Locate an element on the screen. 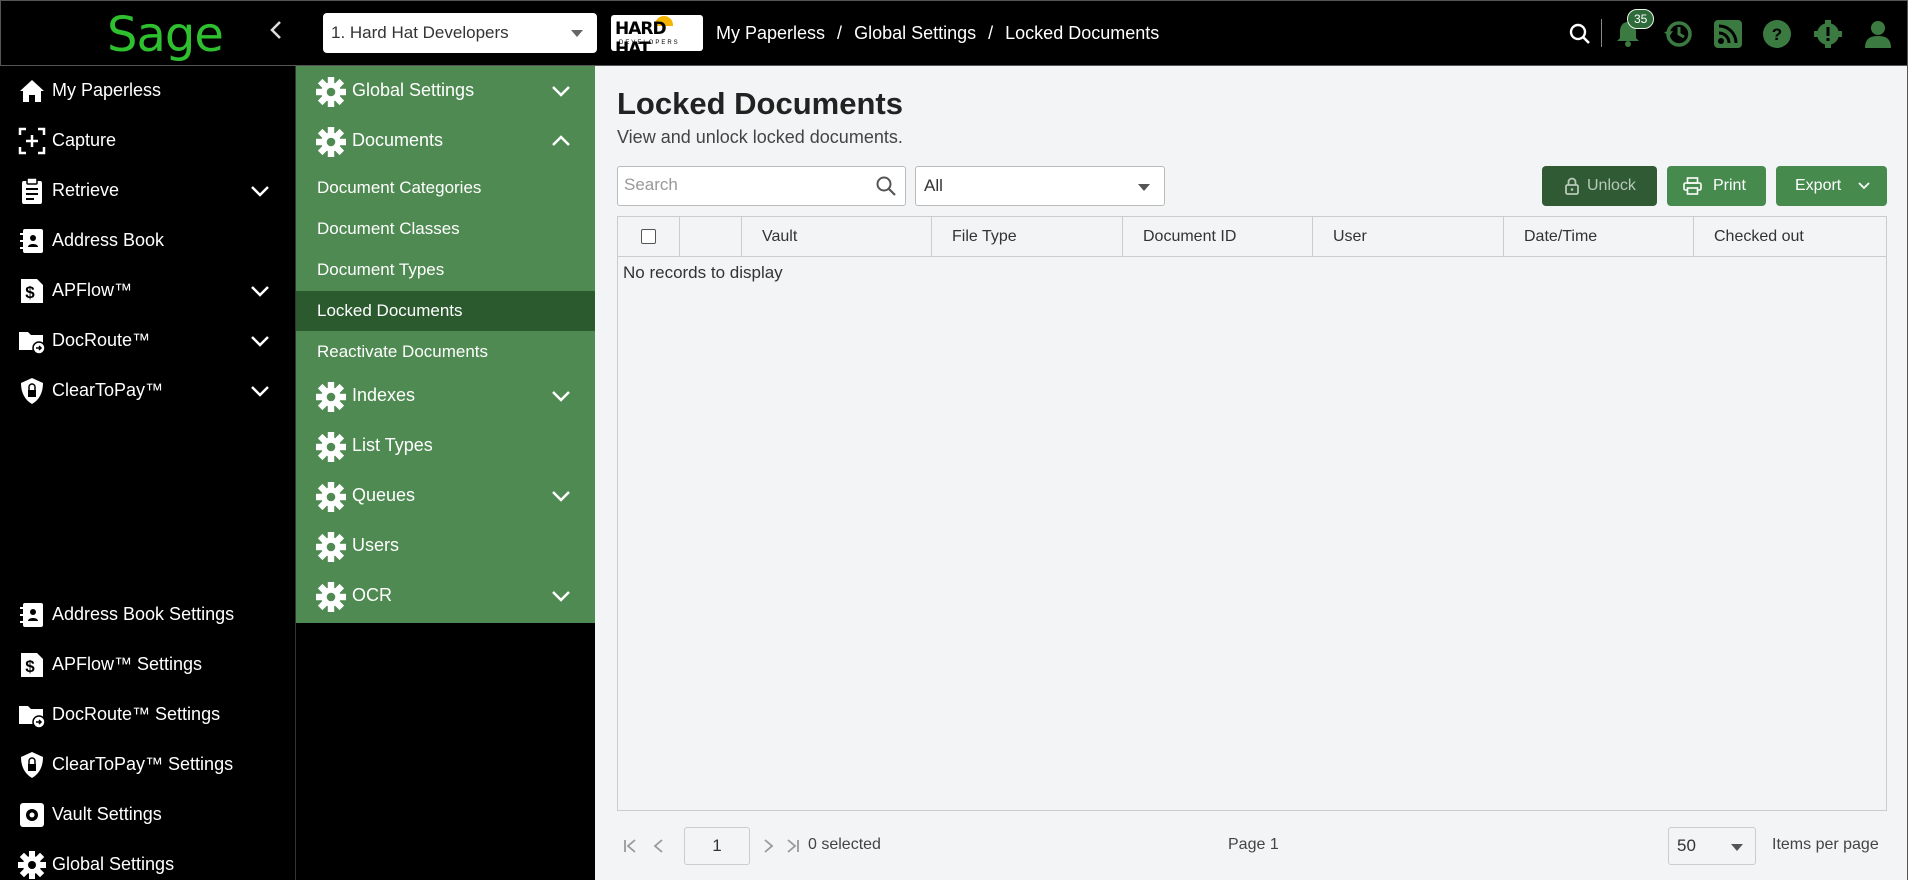 Image resolution: width=1908 pixels, height=880 pixels. settings-queues: Queues is located at coordinates (445, 496).